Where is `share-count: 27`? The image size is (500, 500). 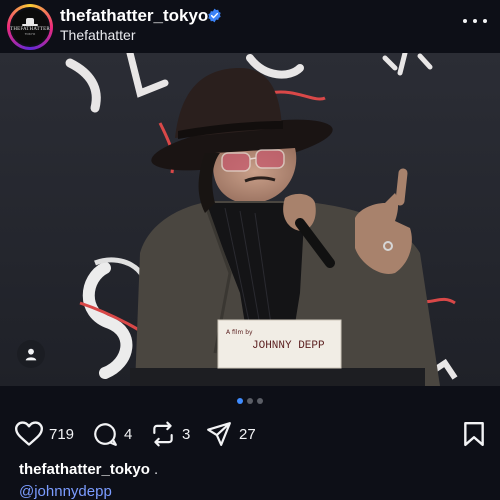
share-count: 27 is located at coordinates (247, 434).